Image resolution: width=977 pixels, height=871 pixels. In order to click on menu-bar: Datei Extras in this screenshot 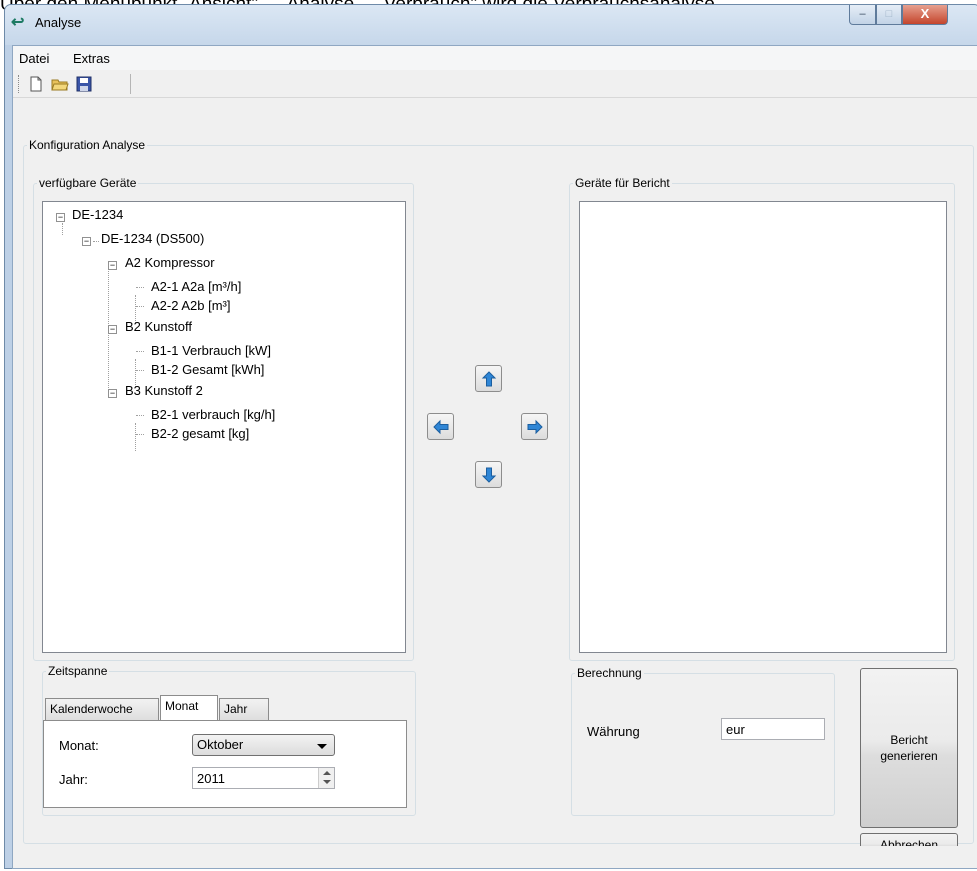, I will do `click(495, 58)`.